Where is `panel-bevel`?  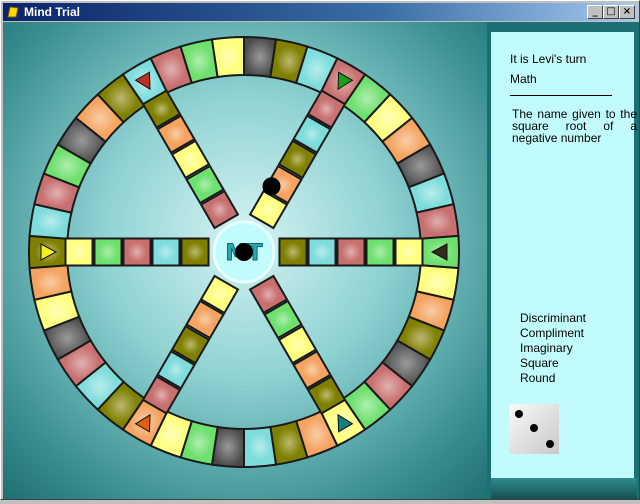
panel-bevel is located at coordinates (564, 488).